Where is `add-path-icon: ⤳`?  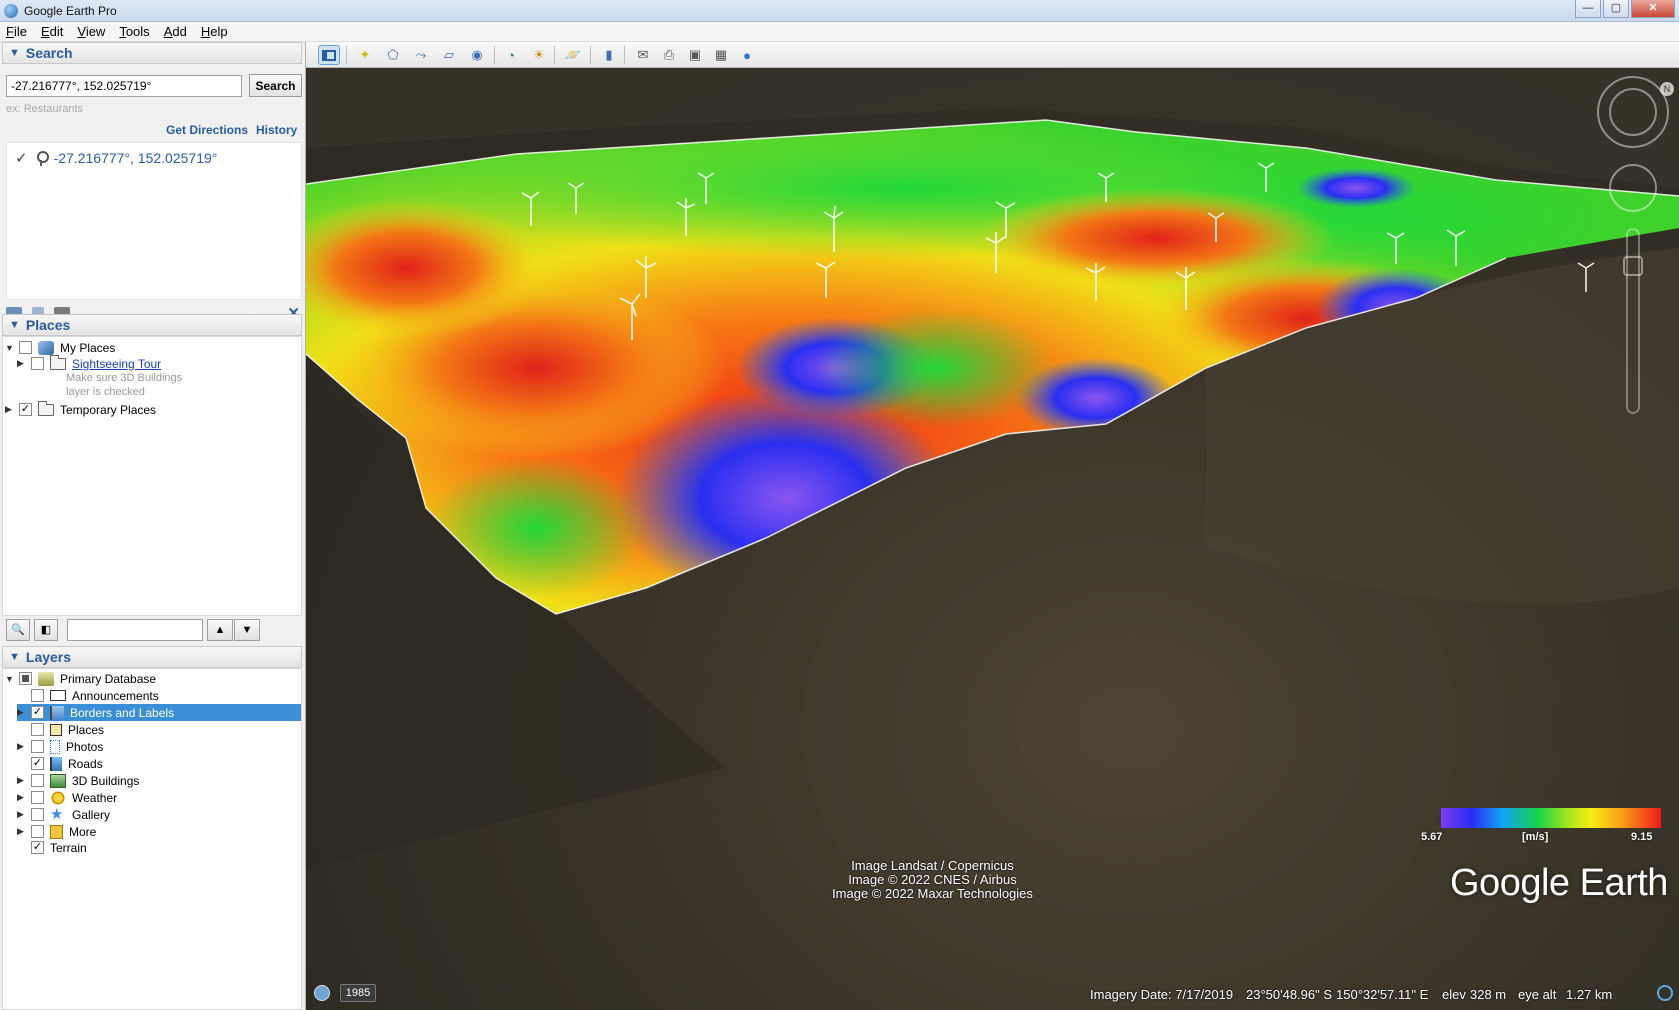 add-path-icon: ⤳ is located at coordinates (421, 55).